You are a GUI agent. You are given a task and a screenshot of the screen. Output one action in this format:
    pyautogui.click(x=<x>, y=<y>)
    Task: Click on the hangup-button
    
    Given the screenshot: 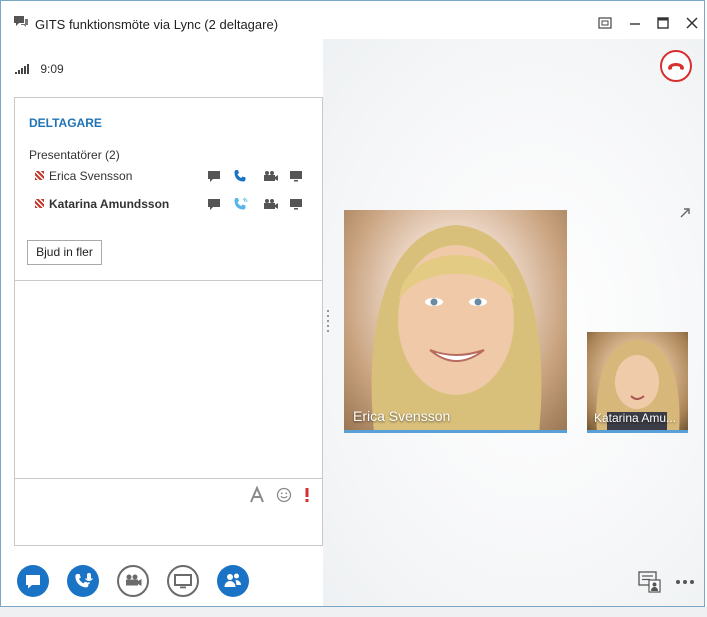 What is the action you would take?
    pyautogui.click(x=676, y=66)
    